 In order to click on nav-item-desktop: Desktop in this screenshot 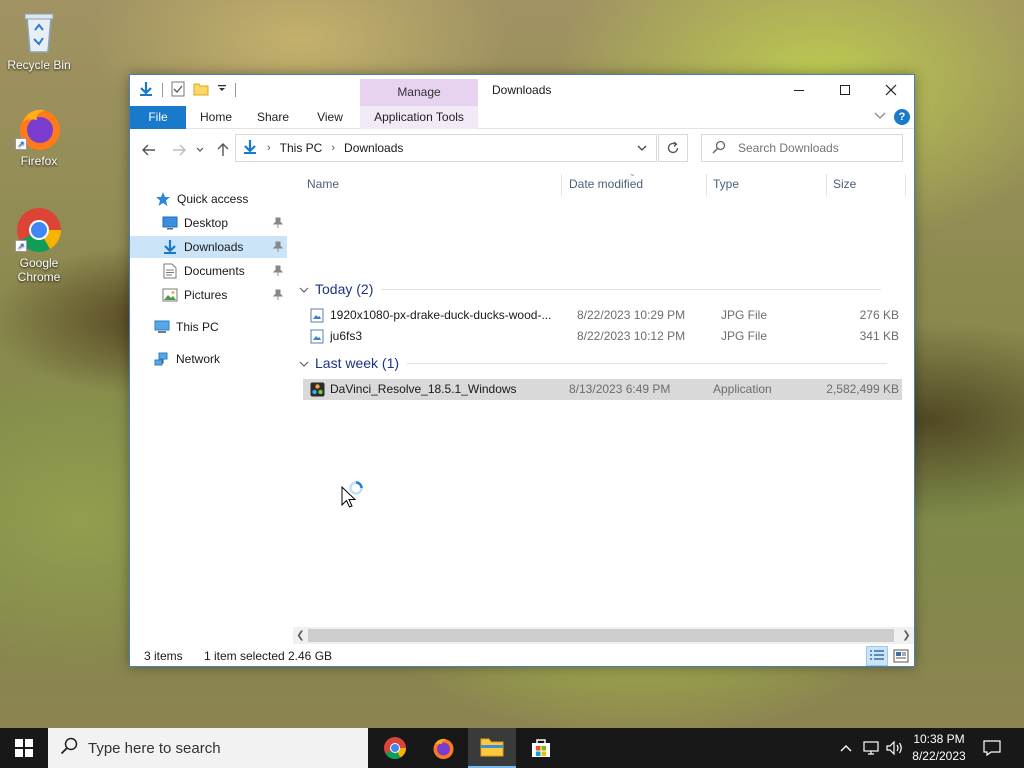, I will do `click(208, 223)`.